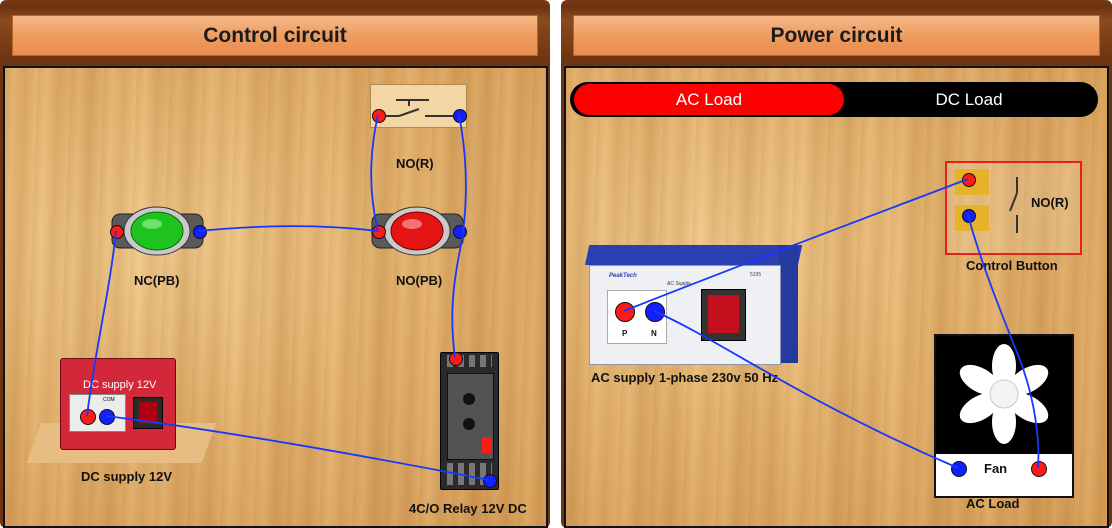  I want to click on fan-terminal-red, so click(1039, 469).